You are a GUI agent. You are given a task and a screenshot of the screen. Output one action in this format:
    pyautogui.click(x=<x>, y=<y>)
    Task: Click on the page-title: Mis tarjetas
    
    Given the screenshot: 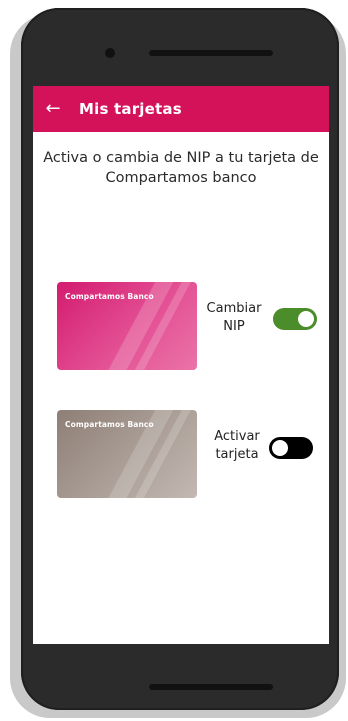 What is the action you would take?
    pyautogui.click(x=130, y=109)
    